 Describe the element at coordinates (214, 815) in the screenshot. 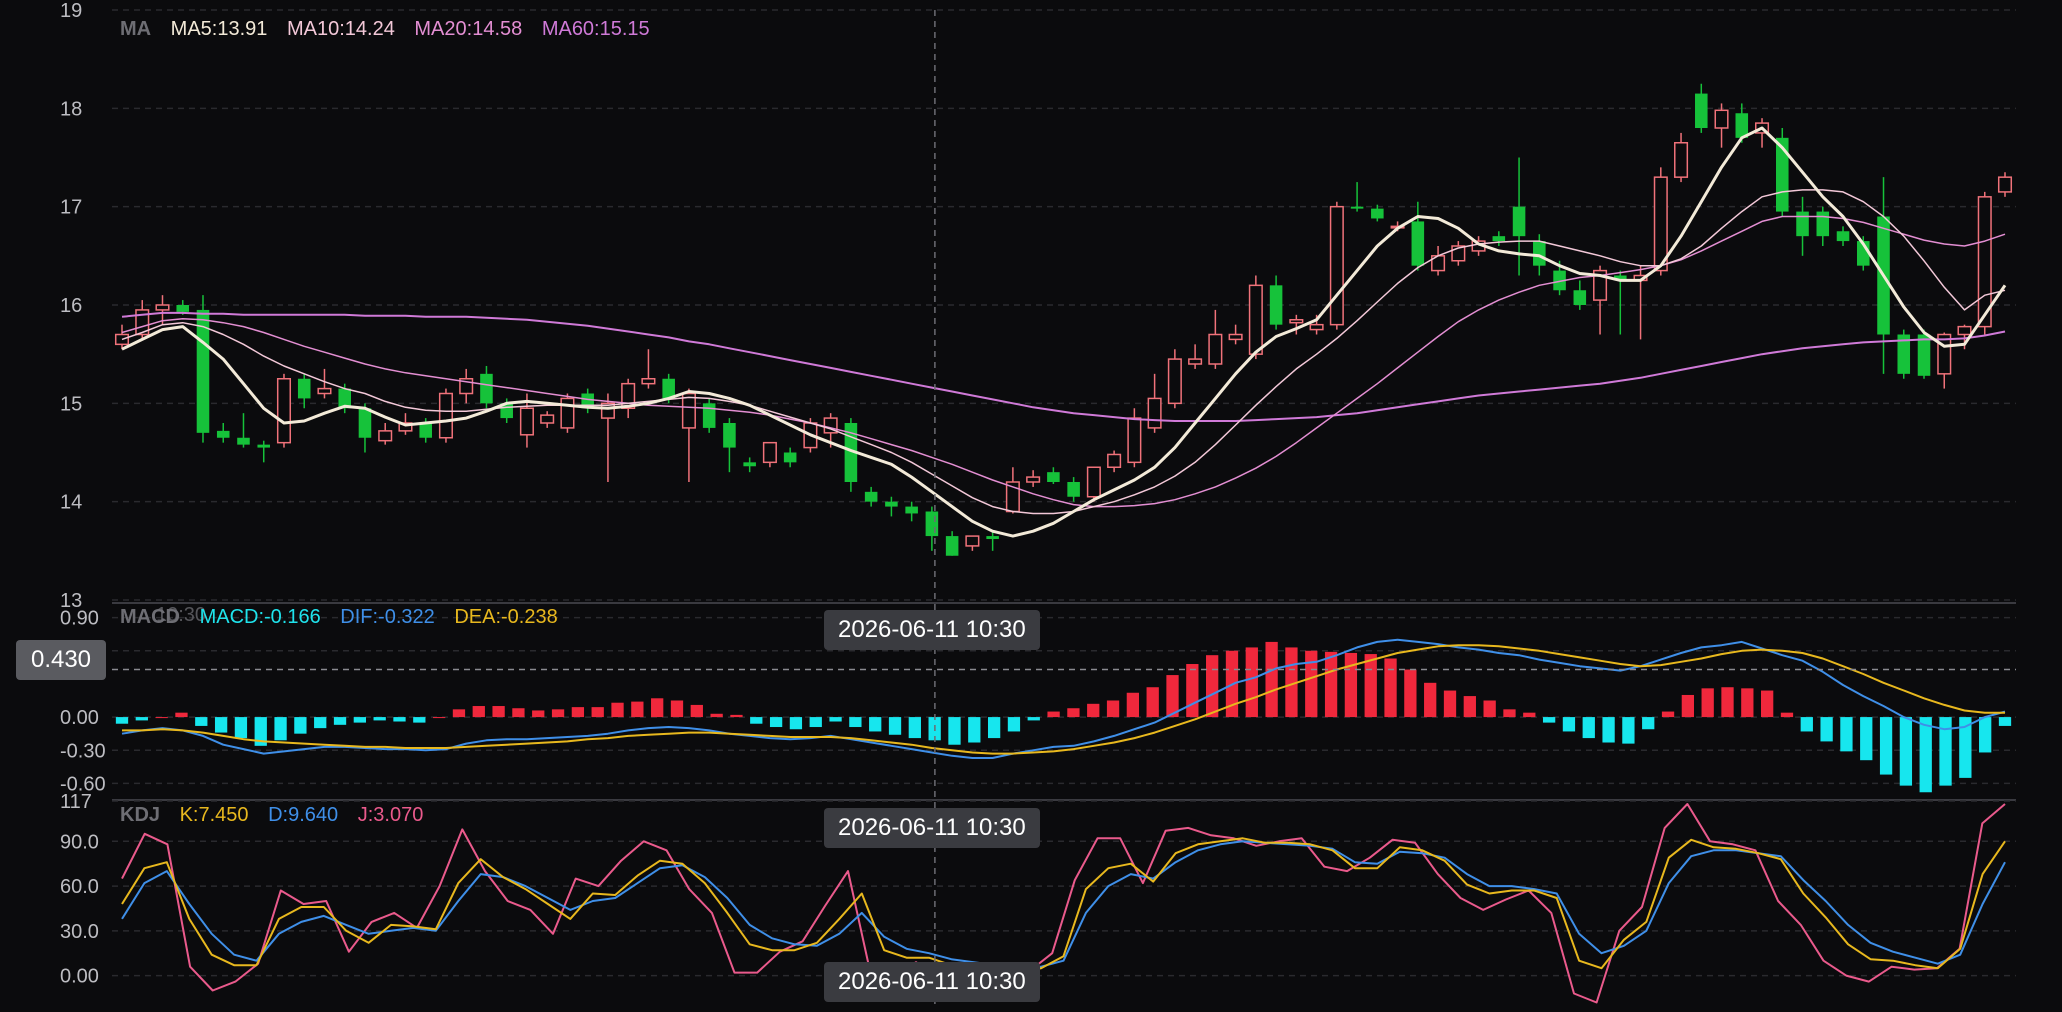

I see `legend-k: K:7.450` at that location.